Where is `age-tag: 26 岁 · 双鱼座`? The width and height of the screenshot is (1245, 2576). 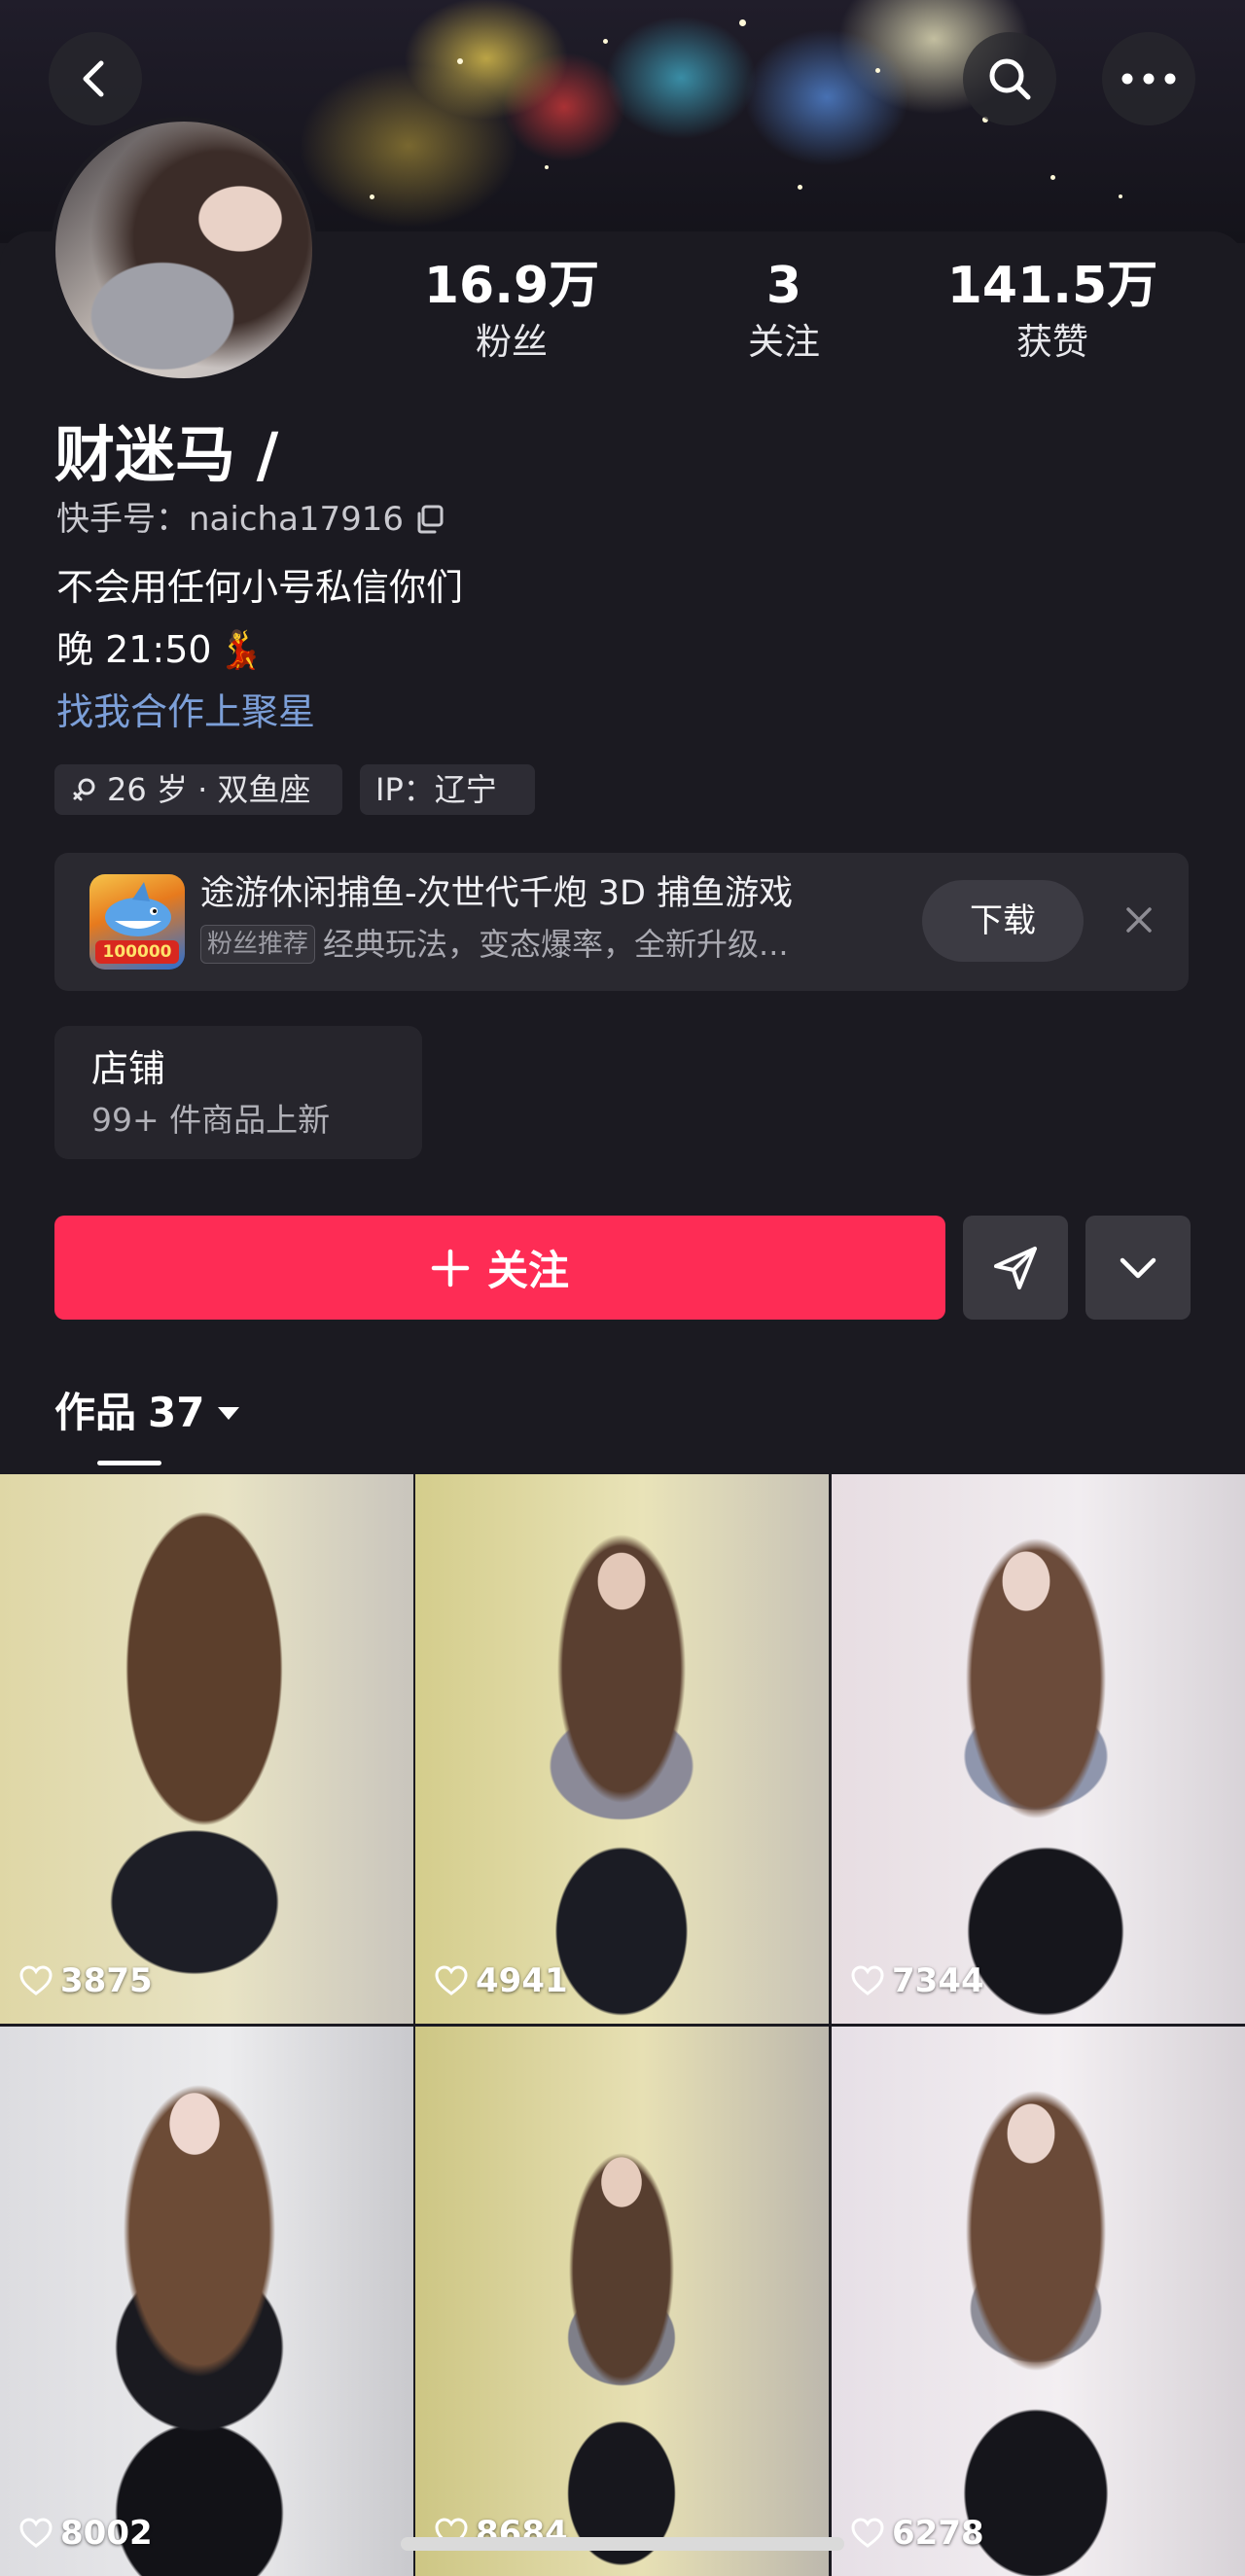
age-tag: 26 岁 · 双鱼座 is located at coordinates (198, 790).